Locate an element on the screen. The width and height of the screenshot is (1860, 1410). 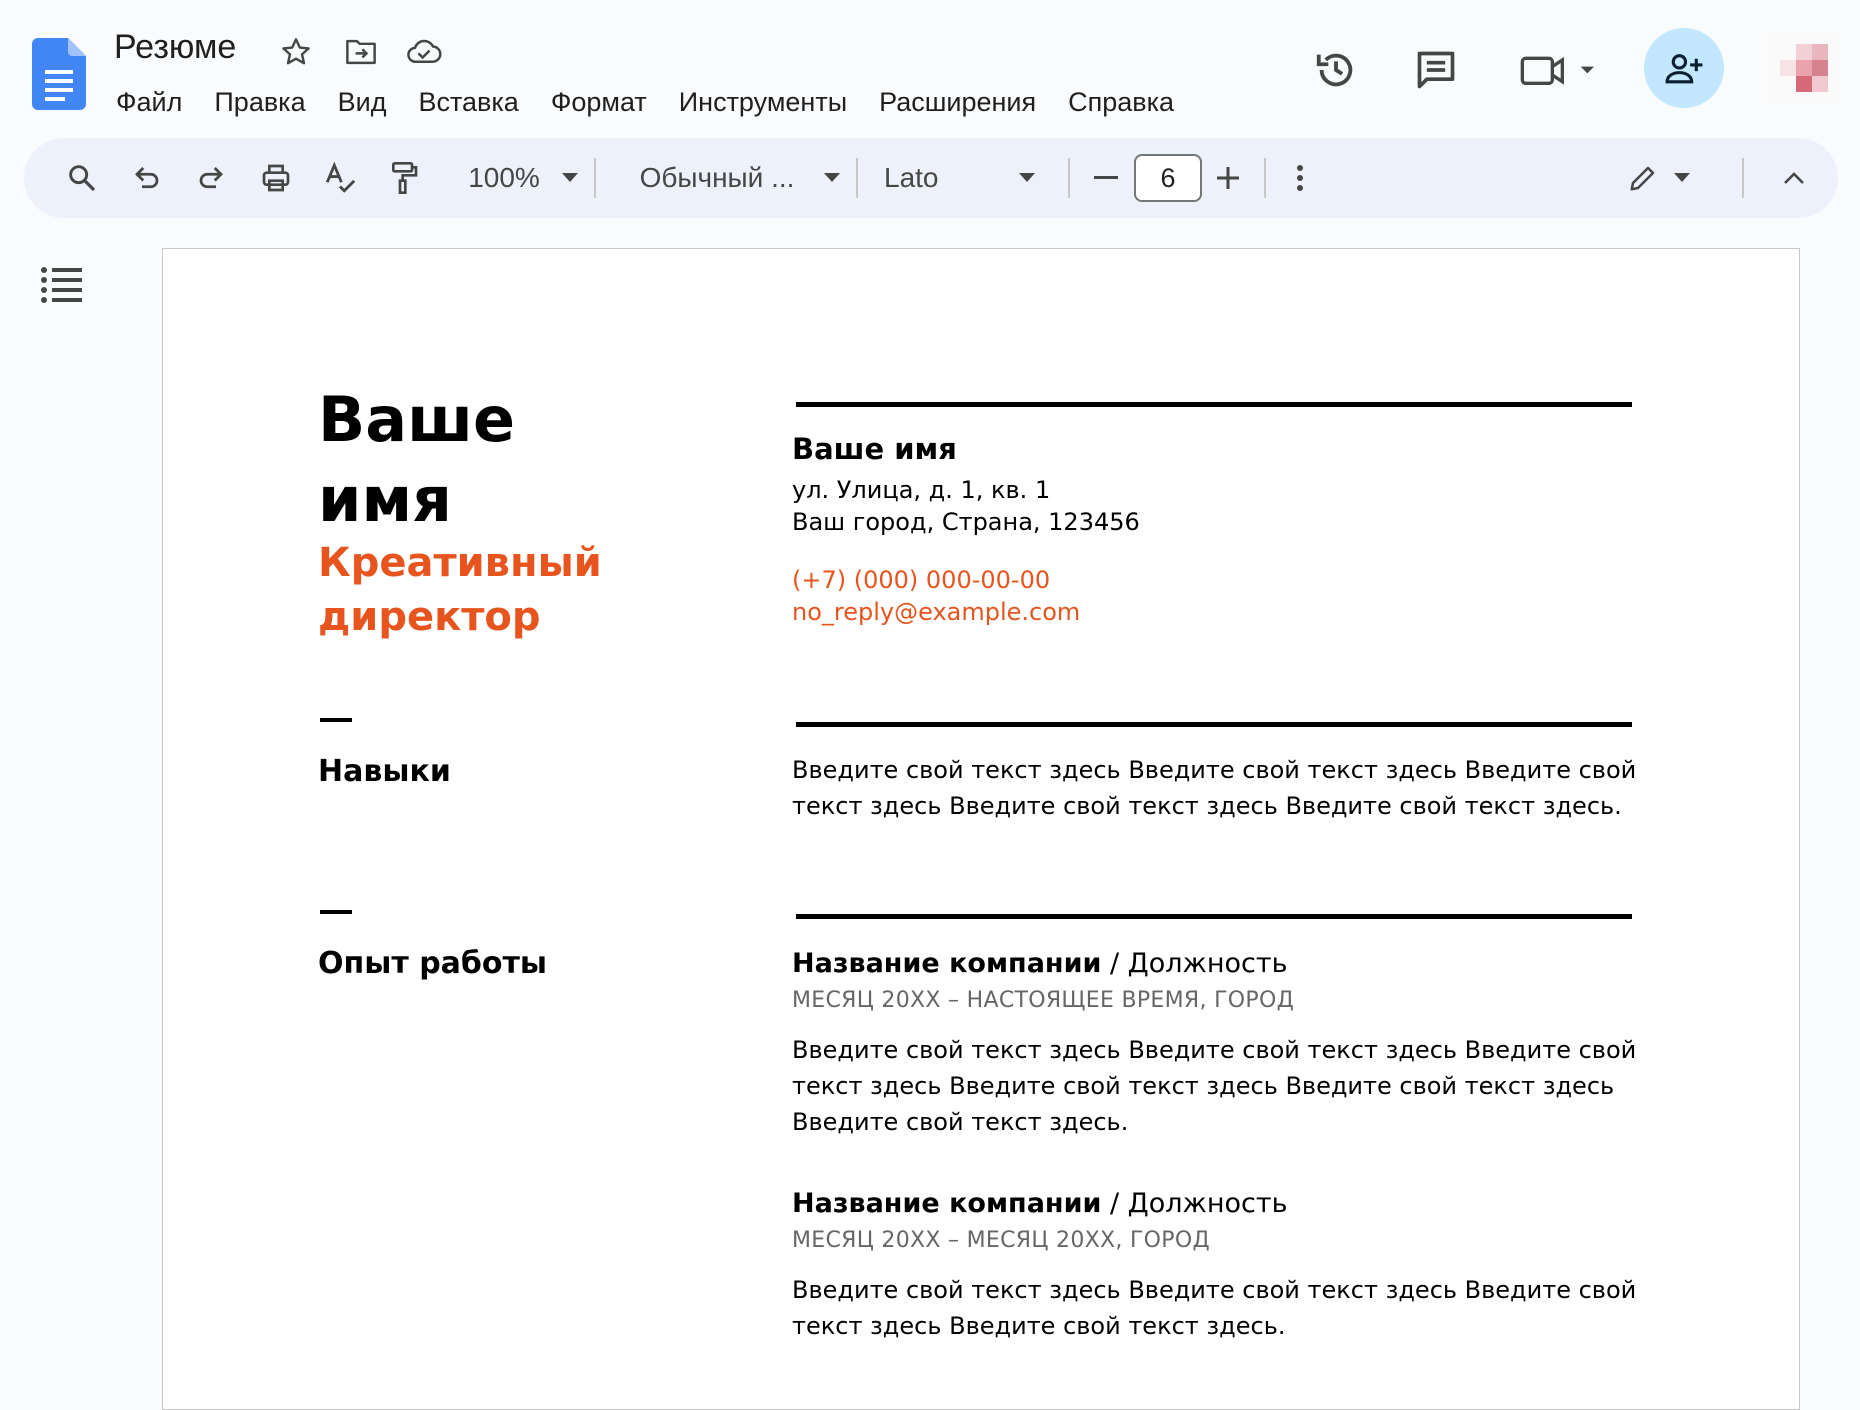
menu-tools: Инструменты is located at coordinates (763, 102).